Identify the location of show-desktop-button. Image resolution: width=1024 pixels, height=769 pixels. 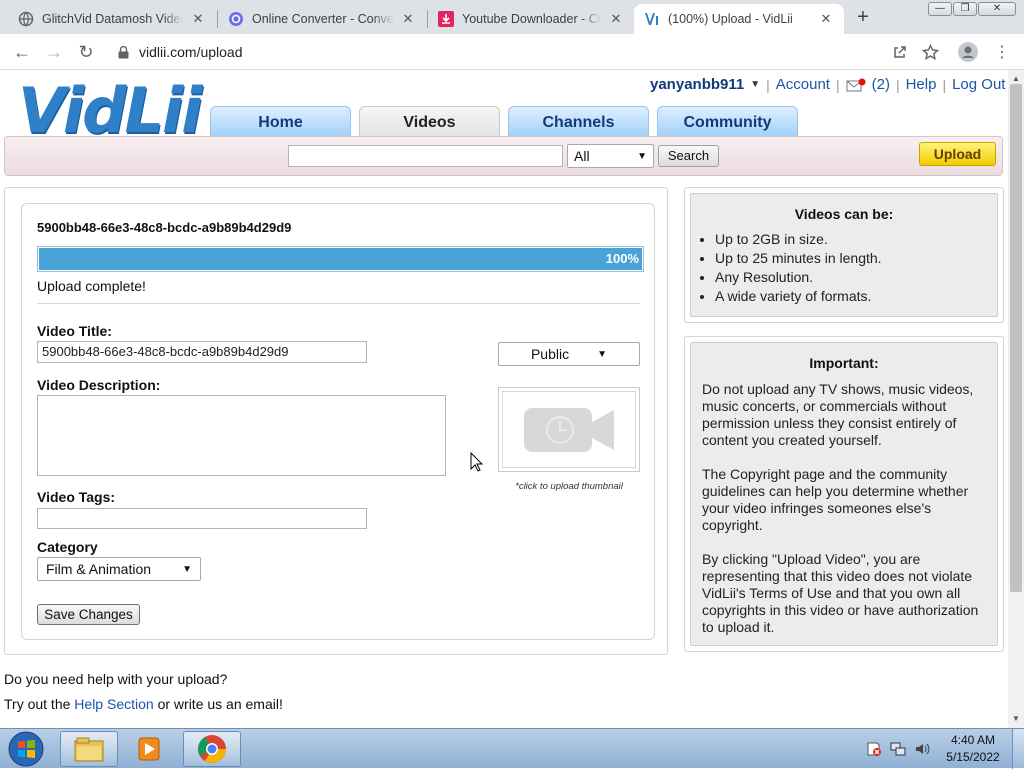
(1018, 749).